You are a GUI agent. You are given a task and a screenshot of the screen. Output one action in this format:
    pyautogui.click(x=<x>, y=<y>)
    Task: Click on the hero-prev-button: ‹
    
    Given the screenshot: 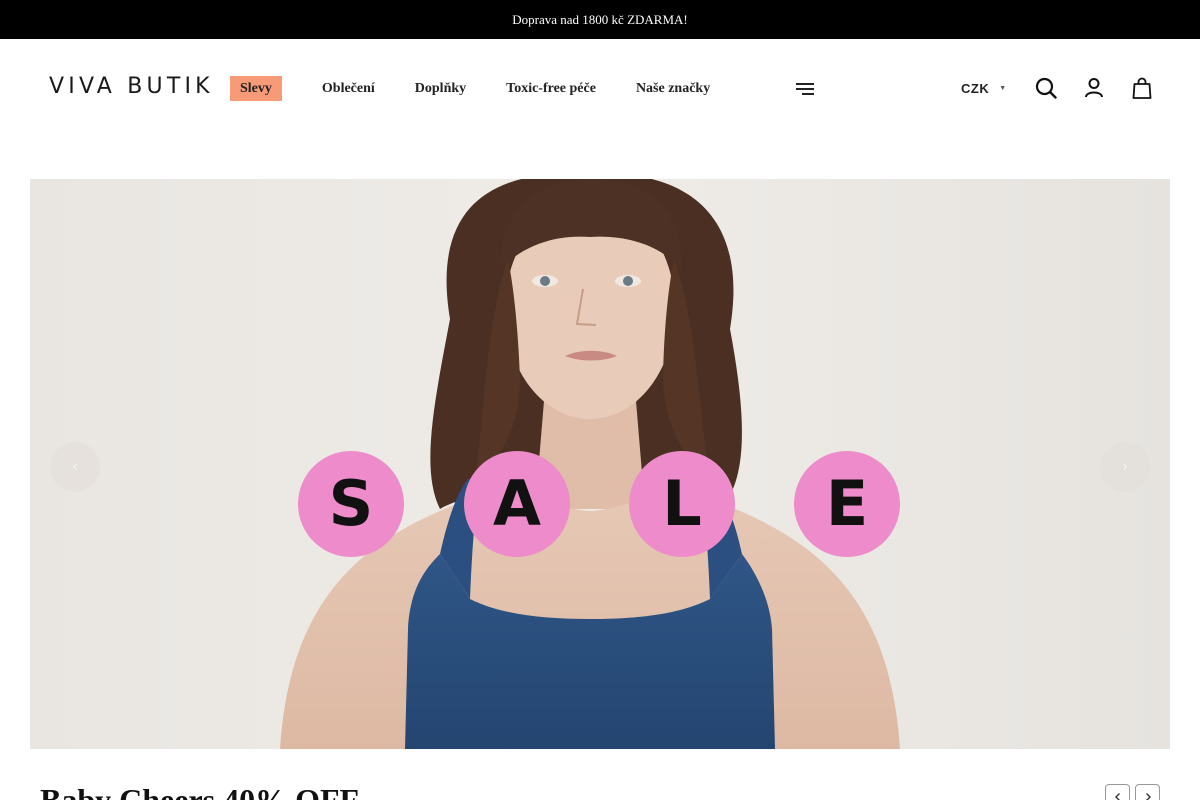 What is the action you would take?
    pyautogui.click(x=75, y=467)
    